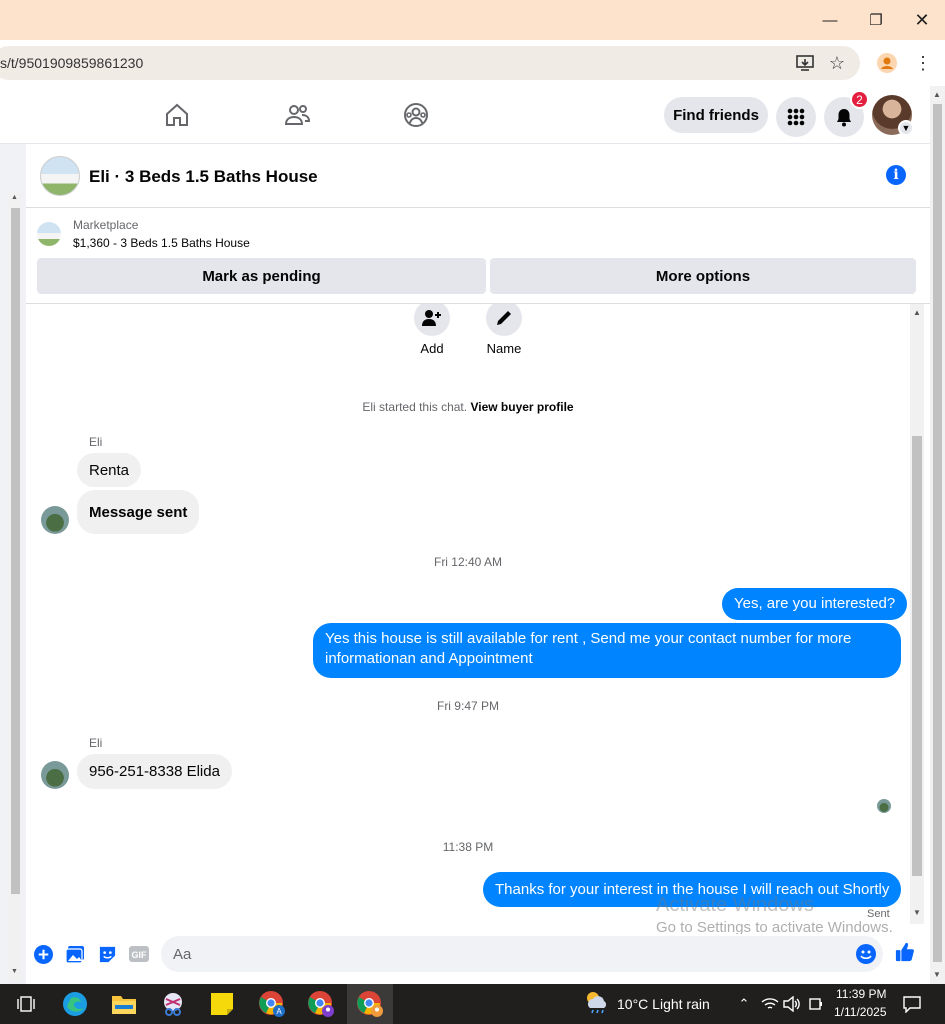 This screenshot has width=945, height=1024. Describe the element at coordinates (703, 276) in the screenshot. I see `more-options-button: More options` at that location.